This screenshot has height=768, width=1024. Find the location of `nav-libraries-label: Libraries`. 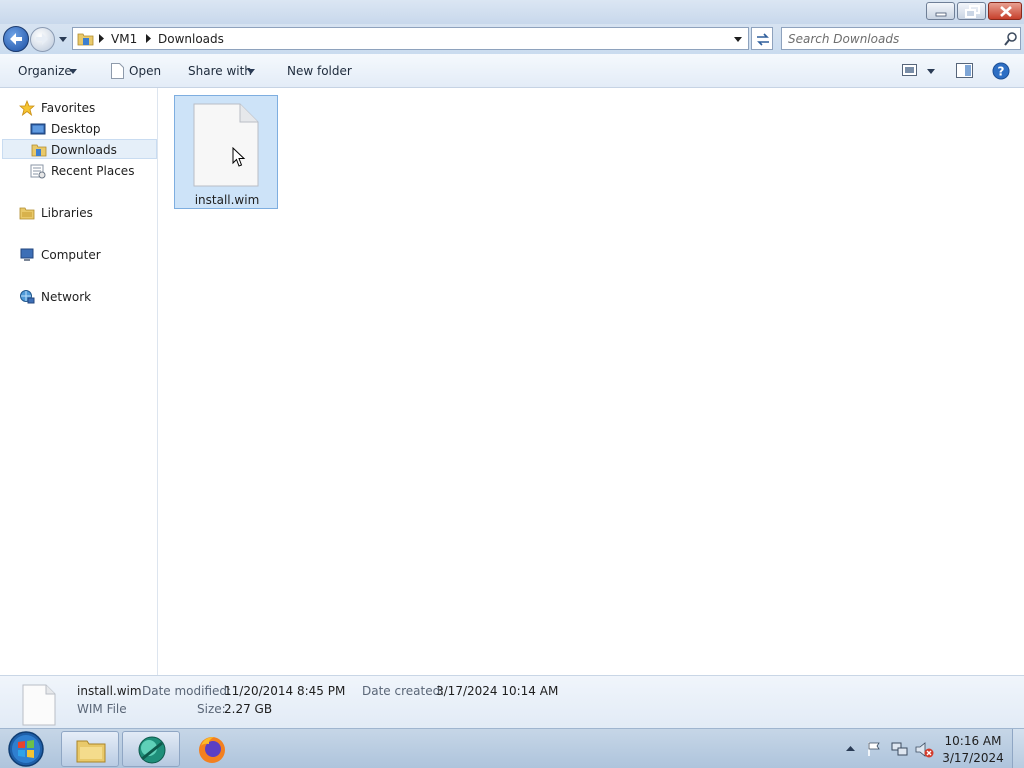

nav-libraries-label: Libraries is located at coordinates (67, 213).